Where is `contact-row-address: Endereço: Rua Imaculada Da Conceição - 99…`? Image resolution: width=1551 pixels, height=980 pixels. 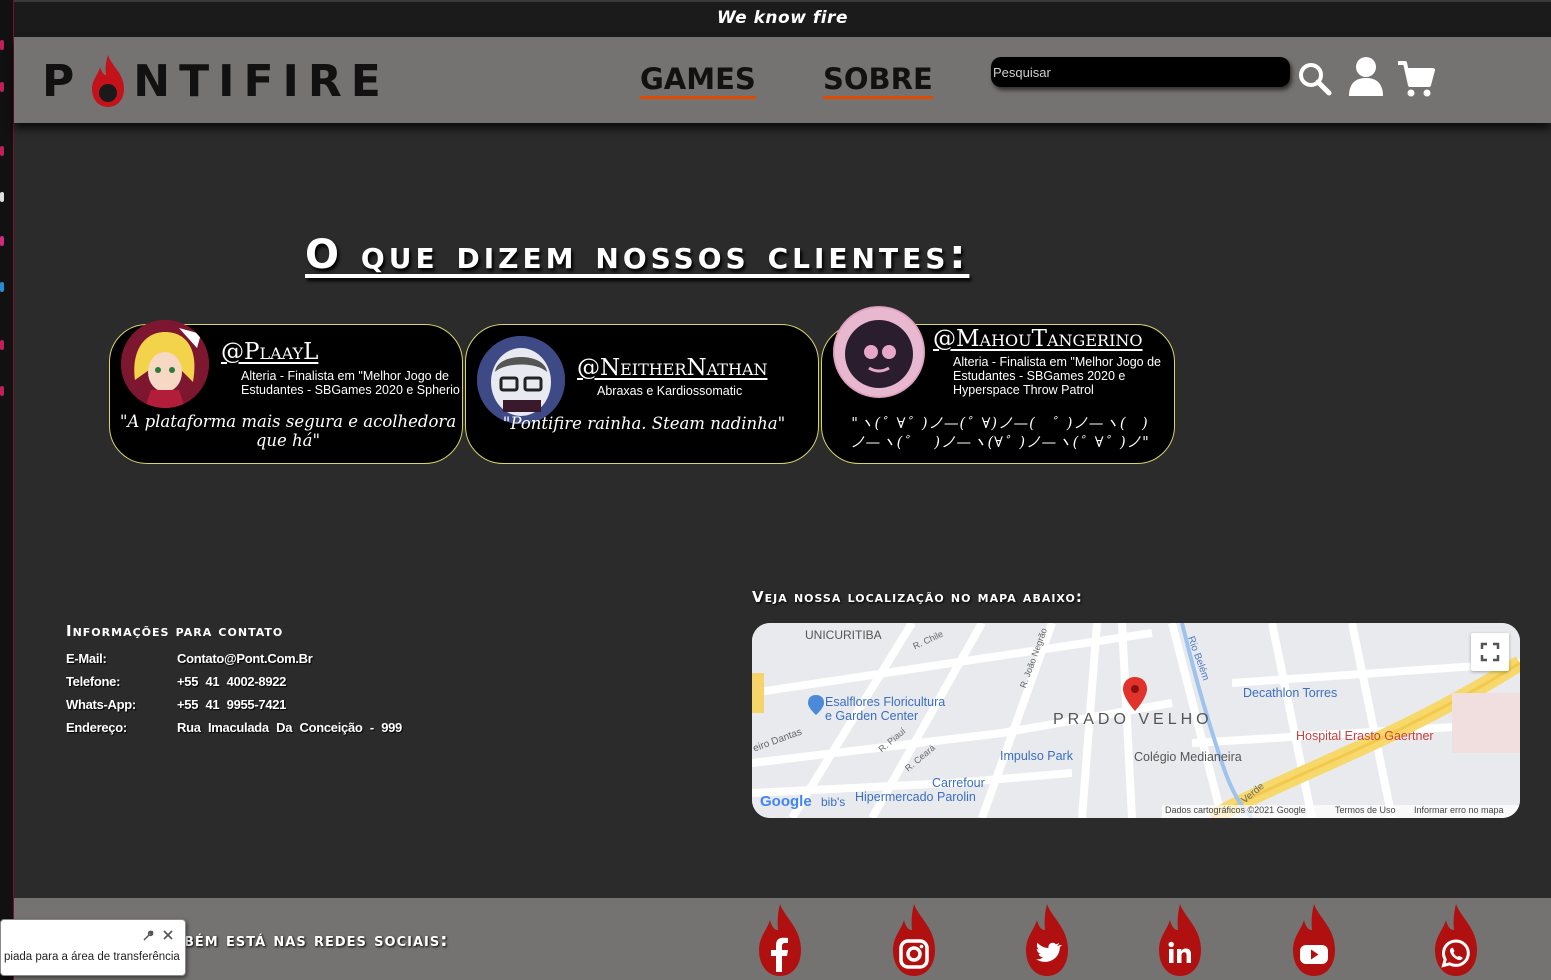
contact-row-address: Endereço: Rua Imaculada Da Conceição - 99… is located at coordinates (234, 727).